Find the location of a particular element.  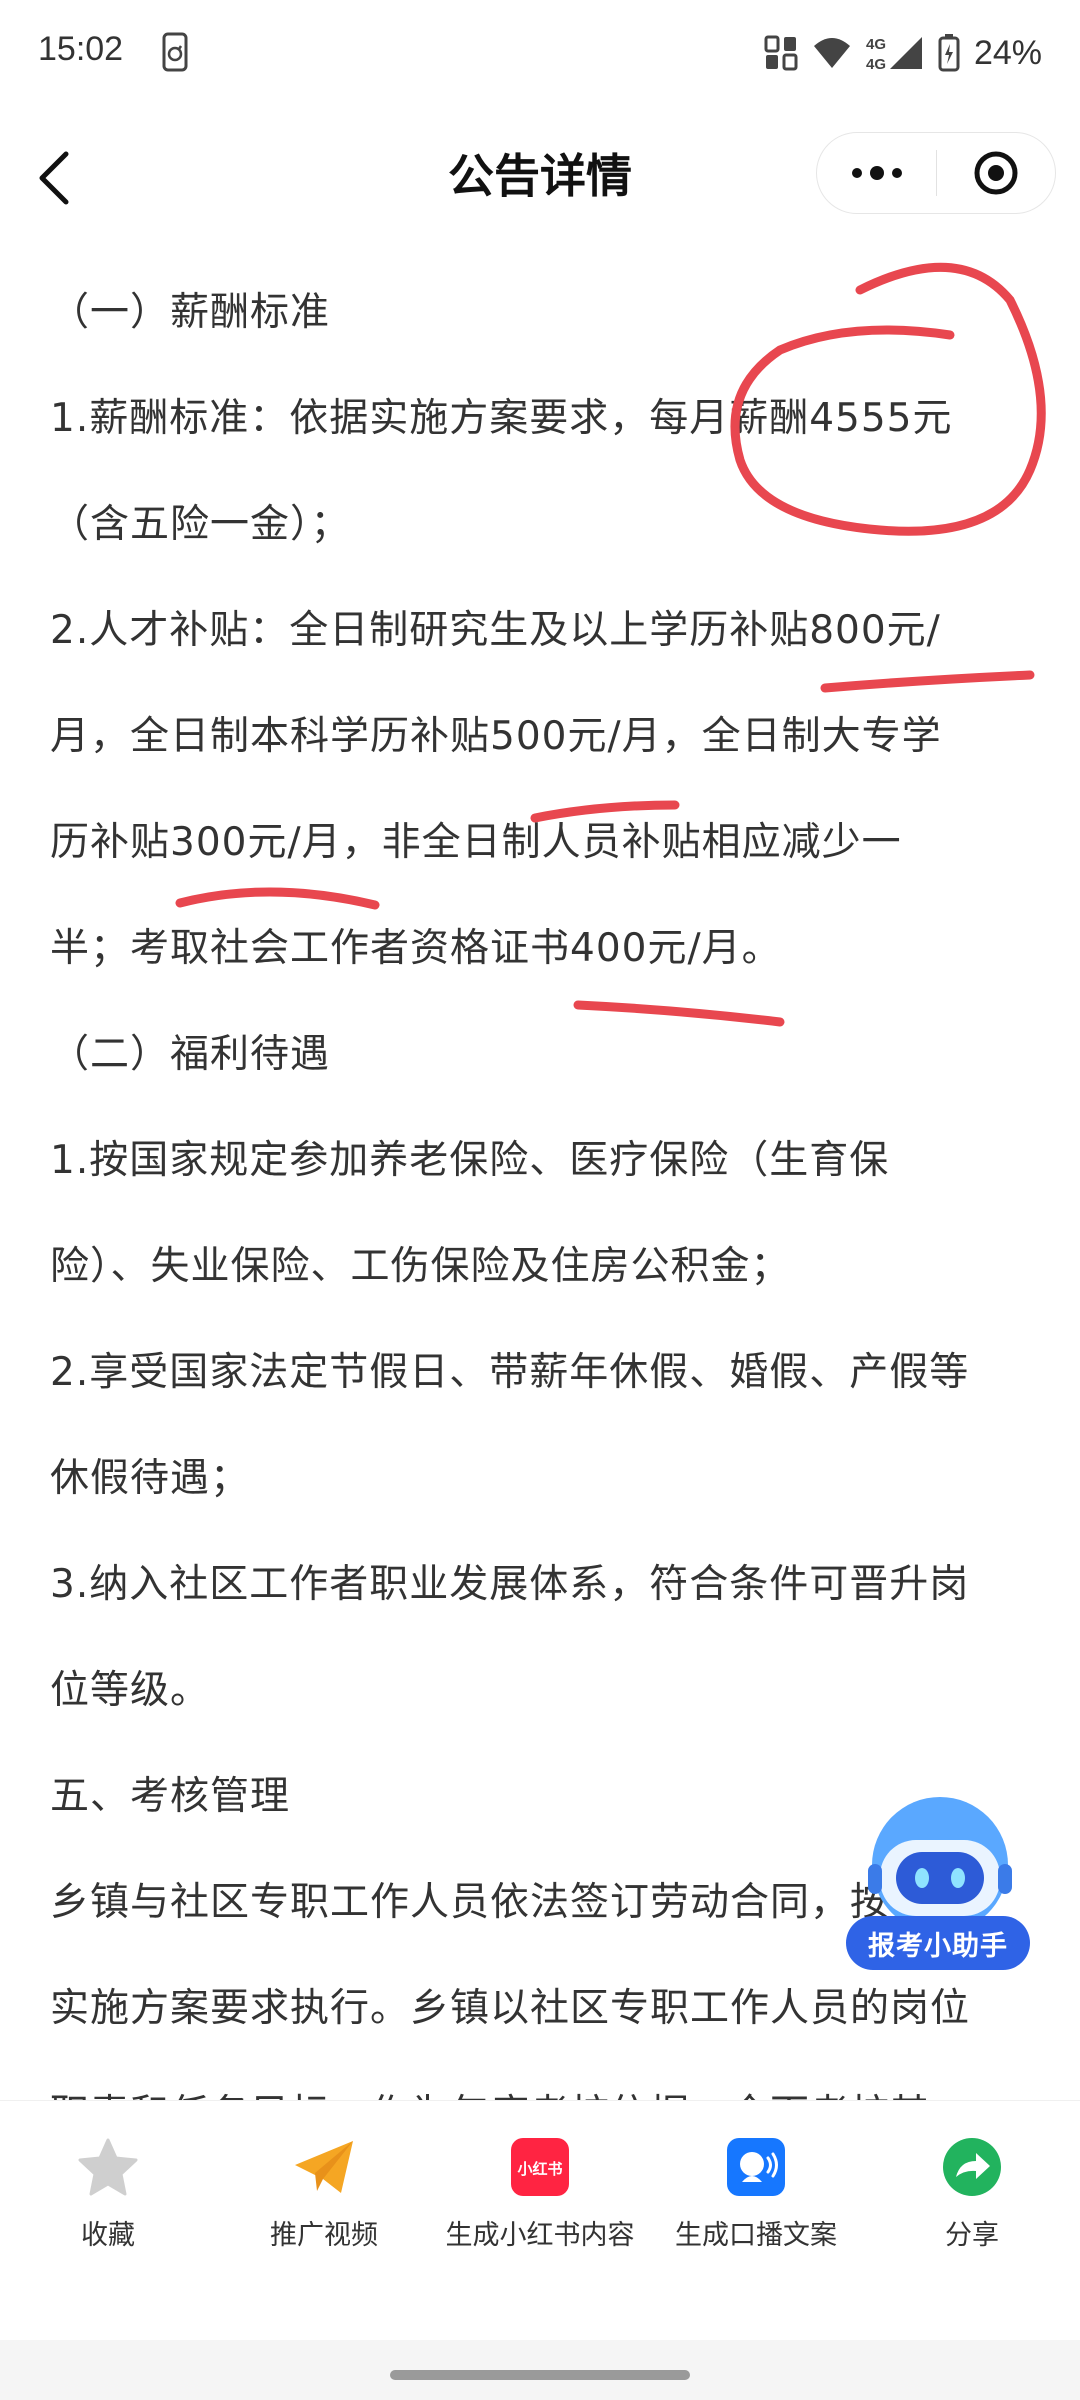

article-paragraph: 险）、失业保险、工伤保险及住房公积金； is located at coordinates (420, 1266).